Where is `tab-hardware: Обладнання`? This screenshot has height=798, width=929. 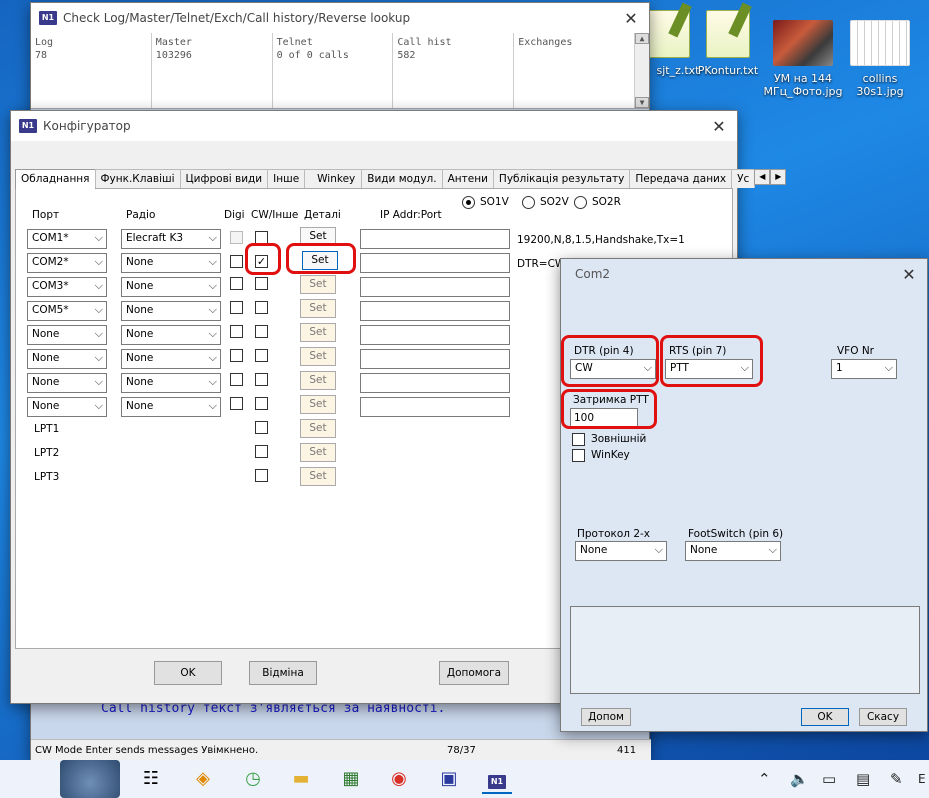
tab-hardware: Обладнання is located at coordinates (55, 179).